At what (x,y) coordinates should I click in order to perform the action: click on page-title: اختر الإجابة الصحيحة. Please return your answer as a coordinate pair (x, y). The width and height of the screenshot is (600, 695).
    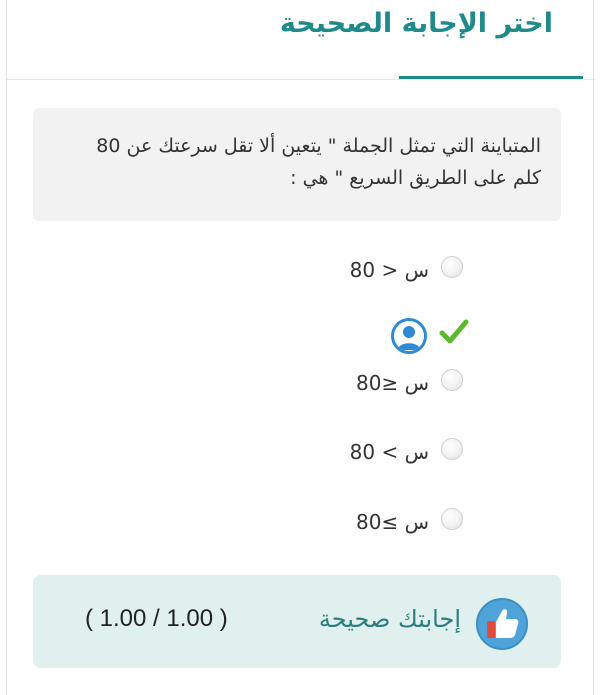
    Looking at the image, I should click on (416, 23).